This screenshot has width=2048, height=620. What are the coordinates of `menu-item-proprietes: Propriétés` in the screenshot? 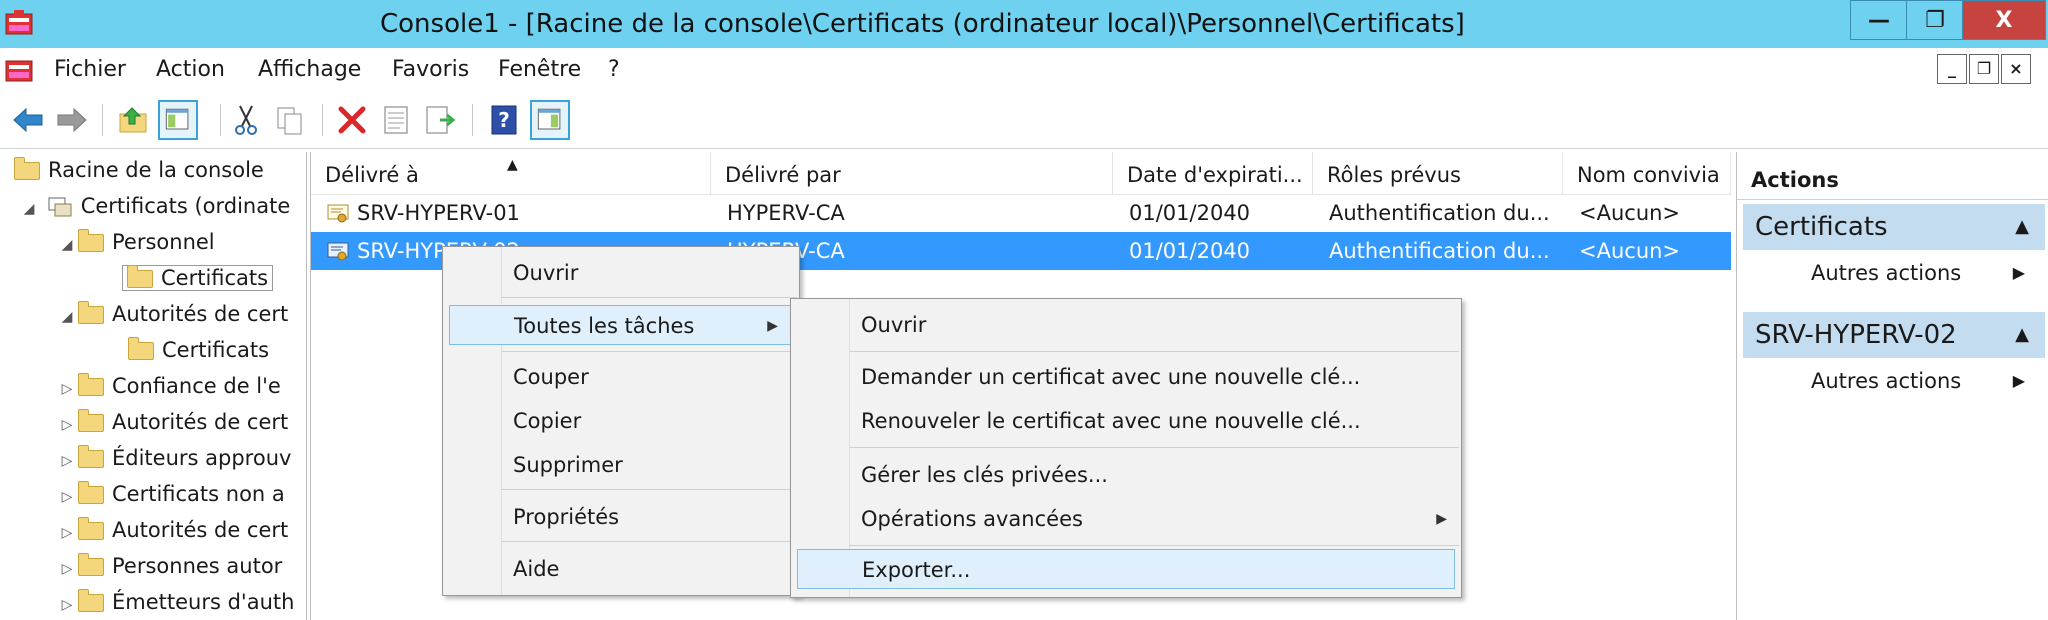 It's located at (621, 517).